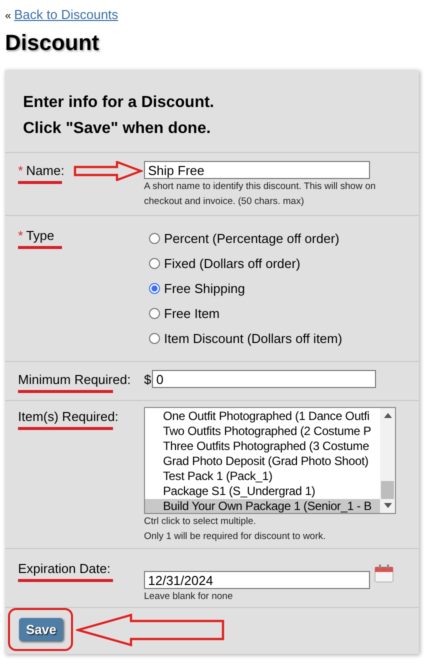  I want to click on page-title: Discount, so click(52, 43).